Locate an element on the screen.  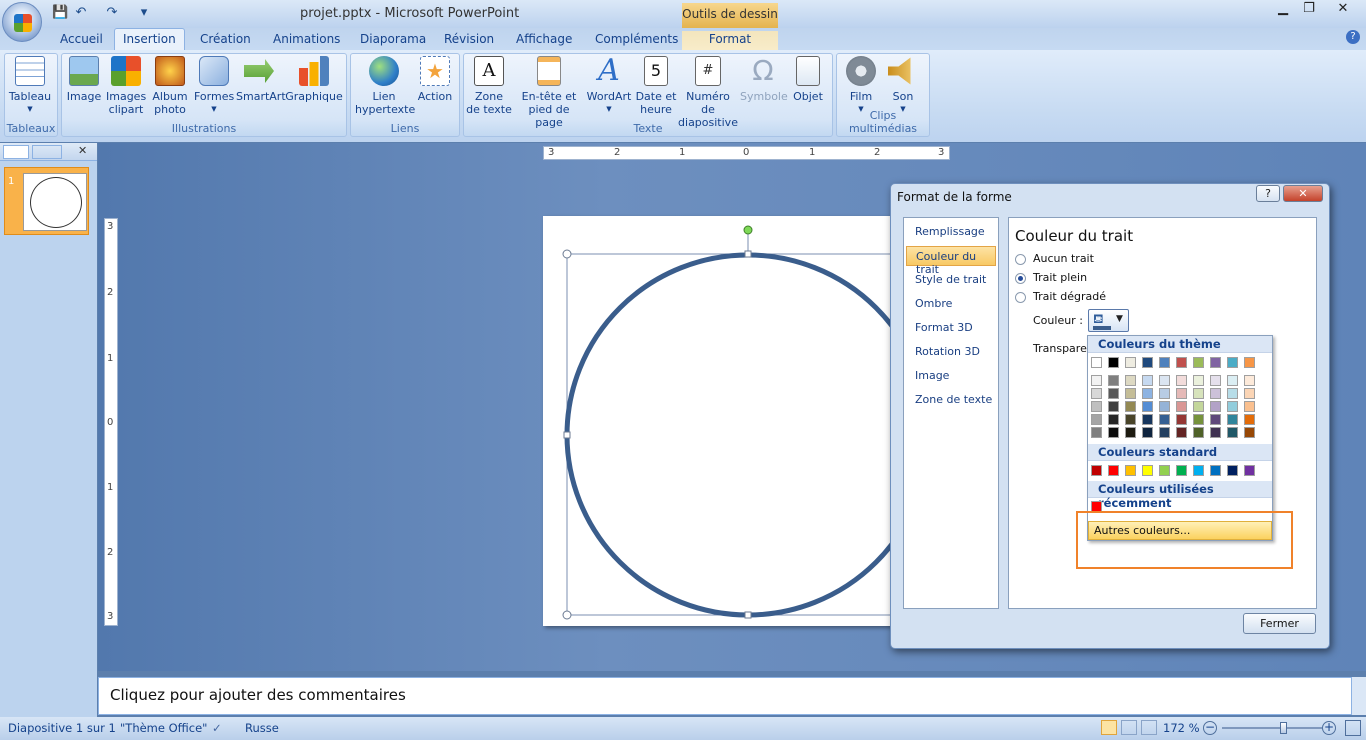
numero-diapositive-button: # Numéro de diapositive is located at coordinates (708, 92).